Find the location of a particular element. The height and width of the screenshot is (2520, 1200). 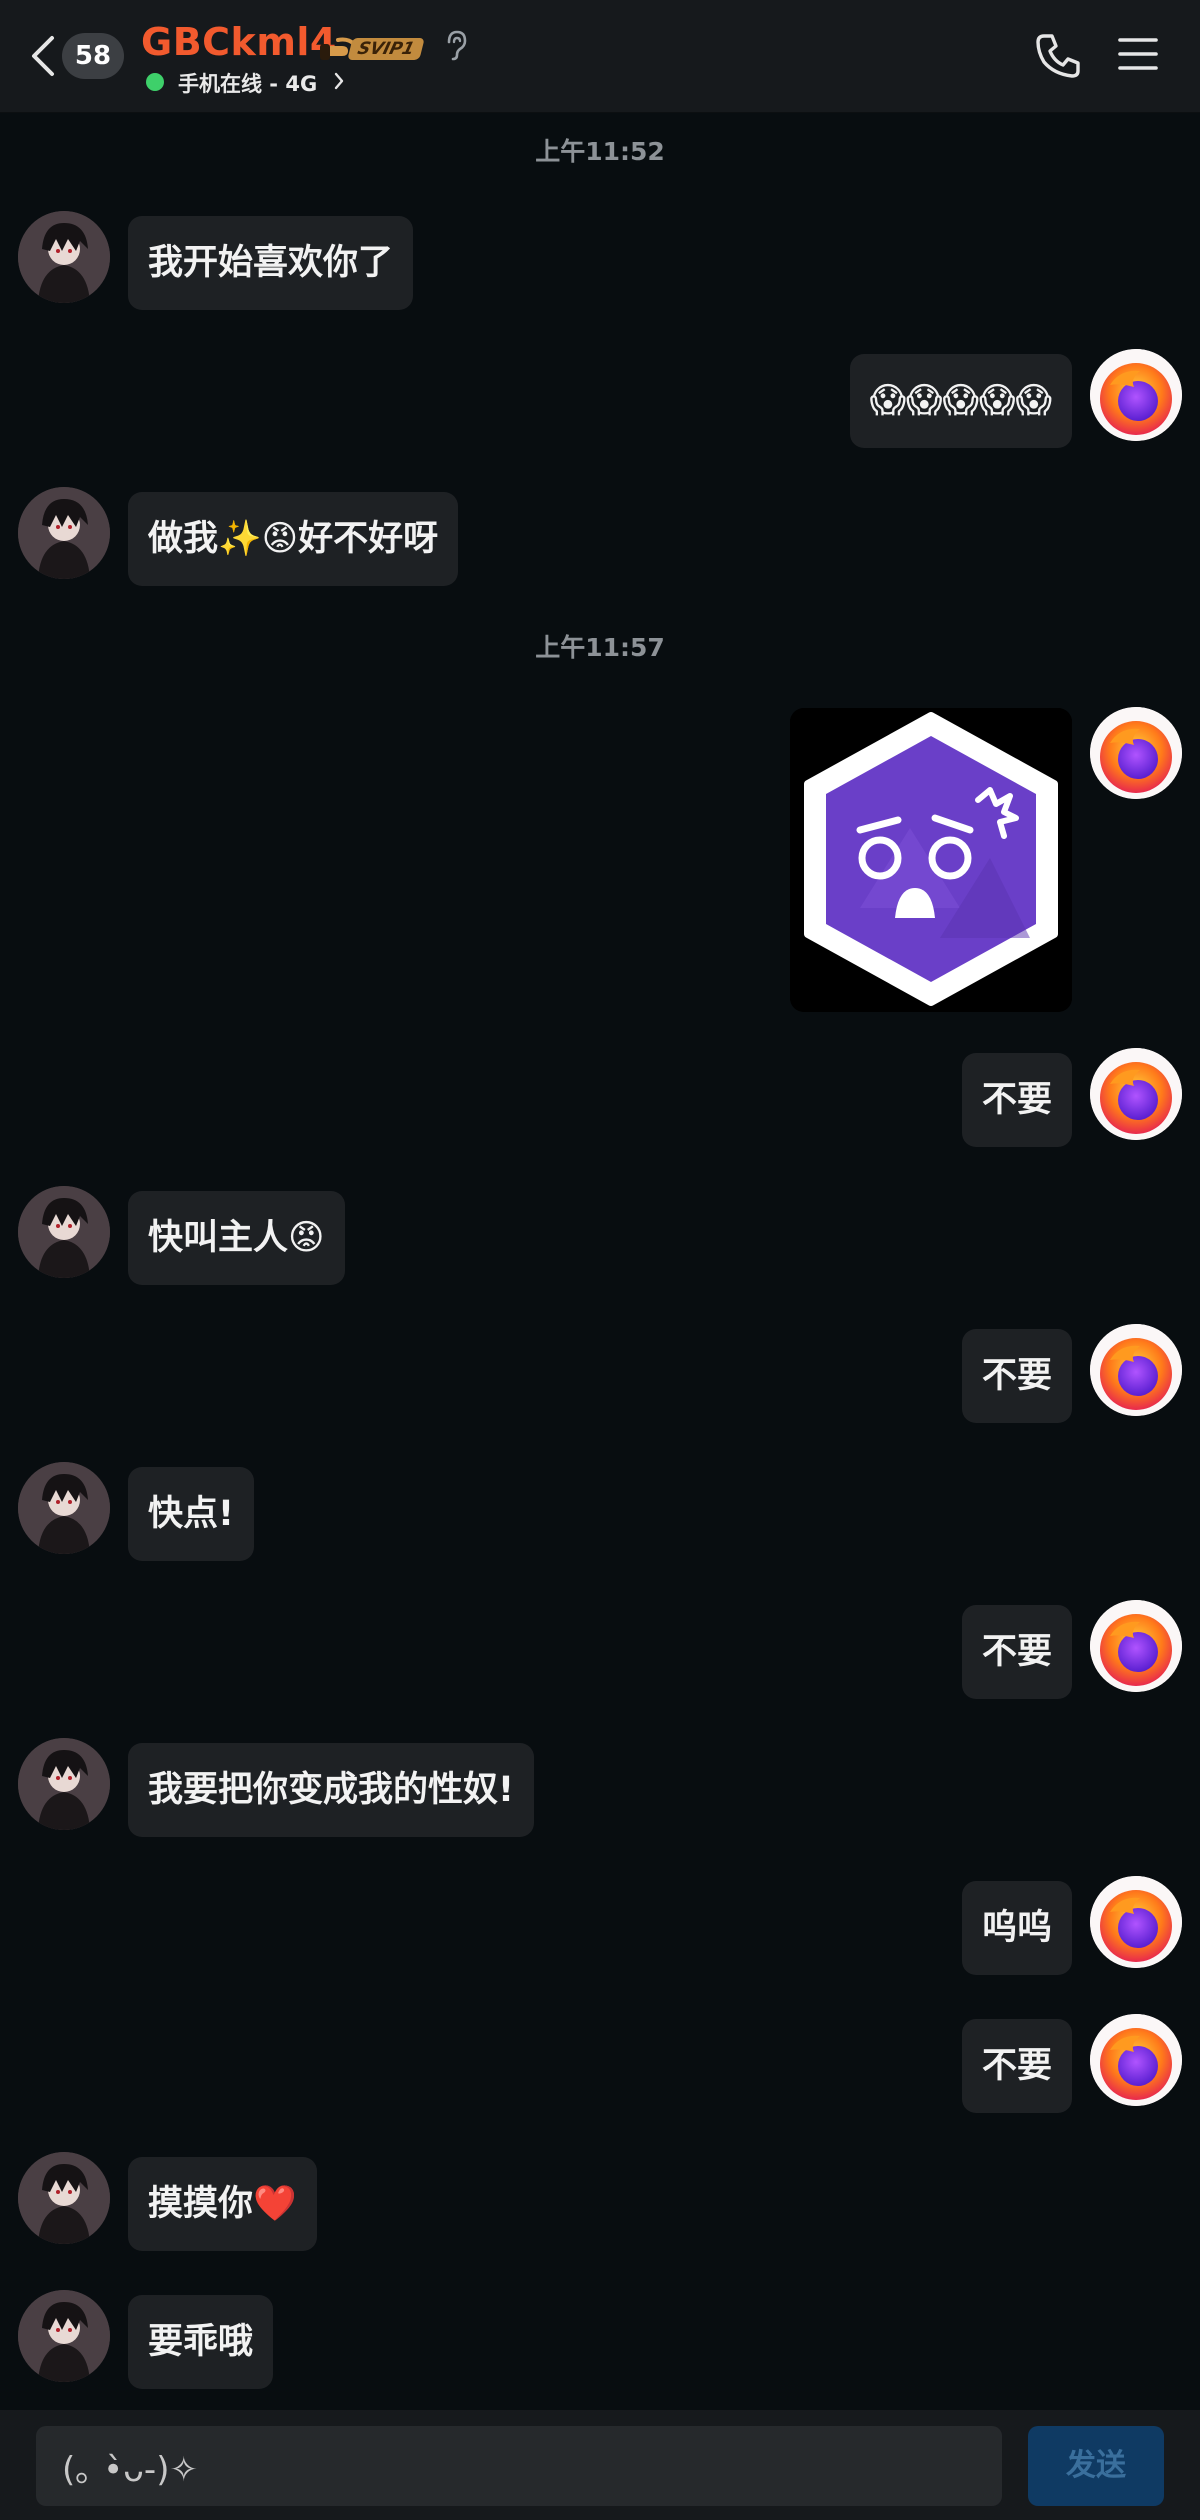

composer-bar: 发送 is located at coordinates (600, 2465).